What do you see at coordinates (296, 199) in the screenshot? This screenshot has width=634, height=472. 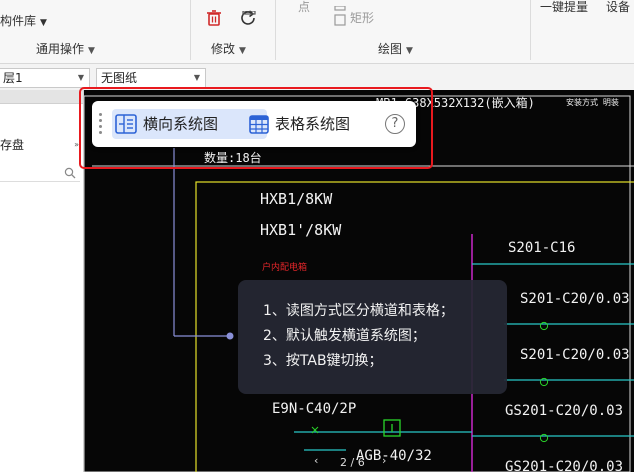 I see `cad-hx1: HXB1/8KW` at bounding box center [296, 199].